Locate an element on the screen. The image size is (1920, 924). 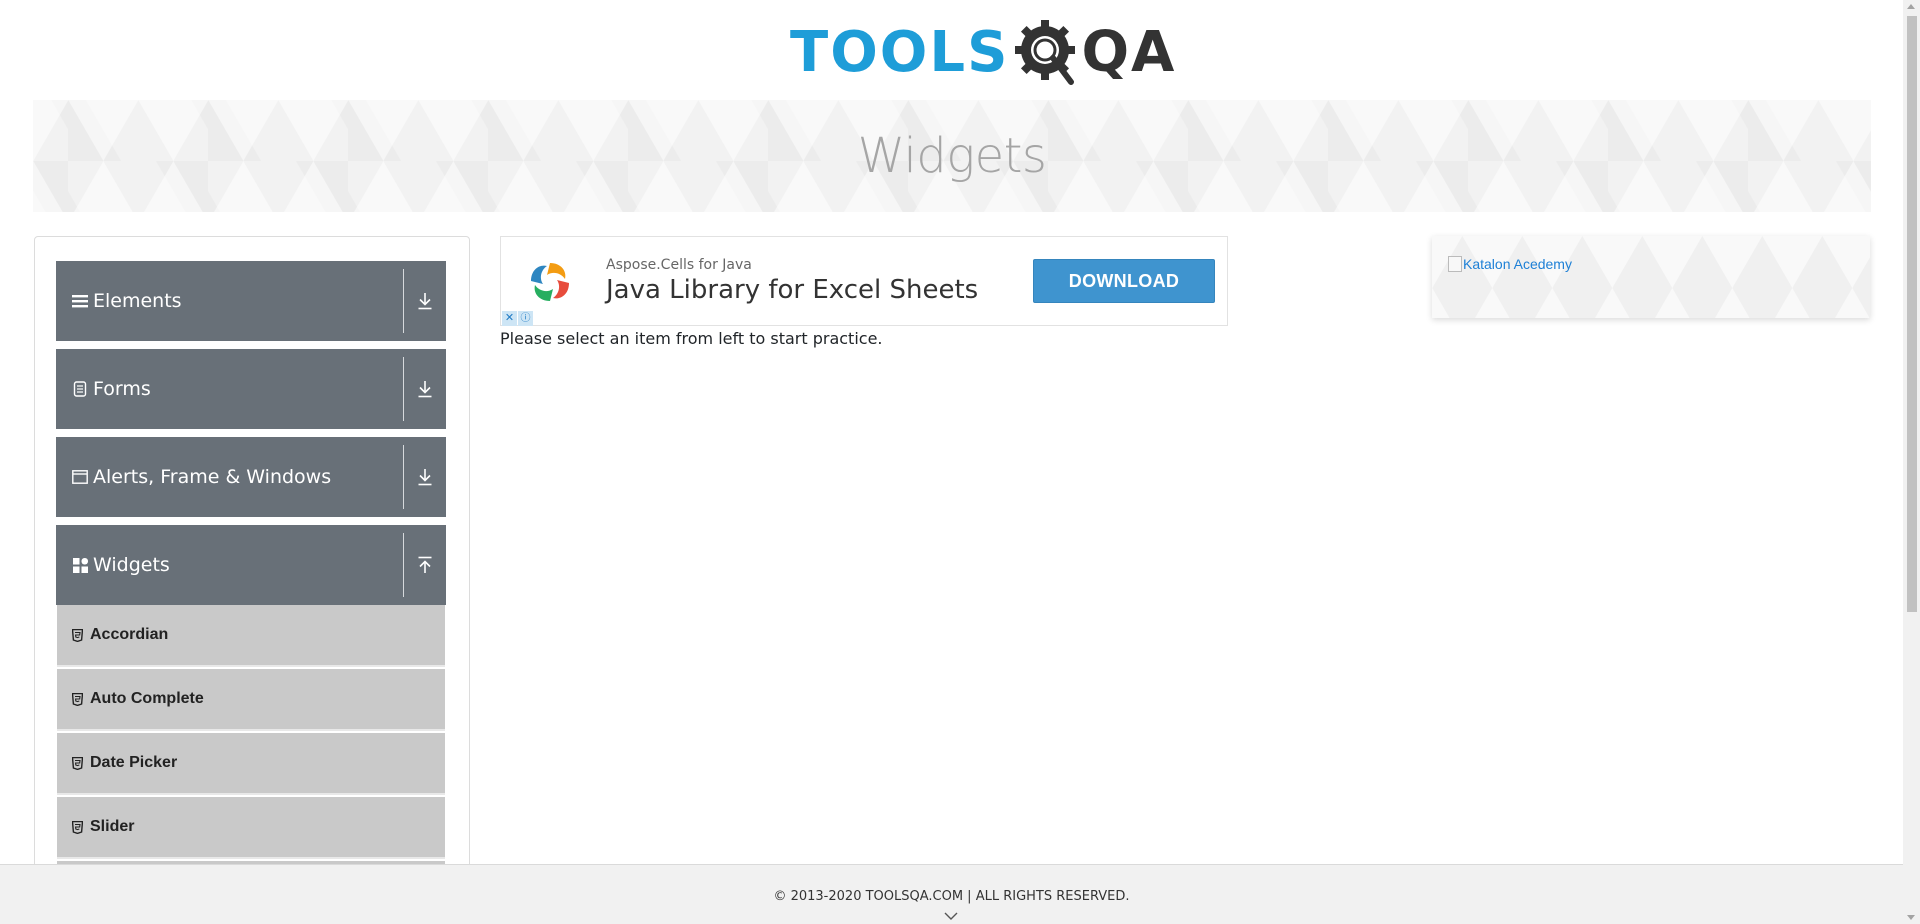
ad-subtitle: Aspose.Cells for Java is located at coordinates (679, 265).